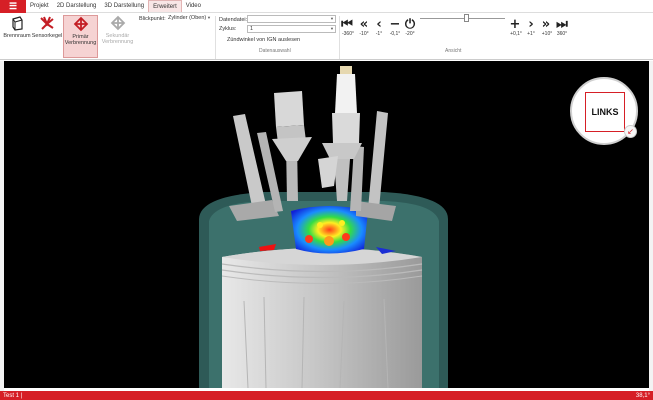 Image resolution: width=653 pixels, height=400 pixels. Describe the element at coordinates (124, 6) in the screenshot. I see `tab-3d-darstellung: 3D Darstellung` at that location.